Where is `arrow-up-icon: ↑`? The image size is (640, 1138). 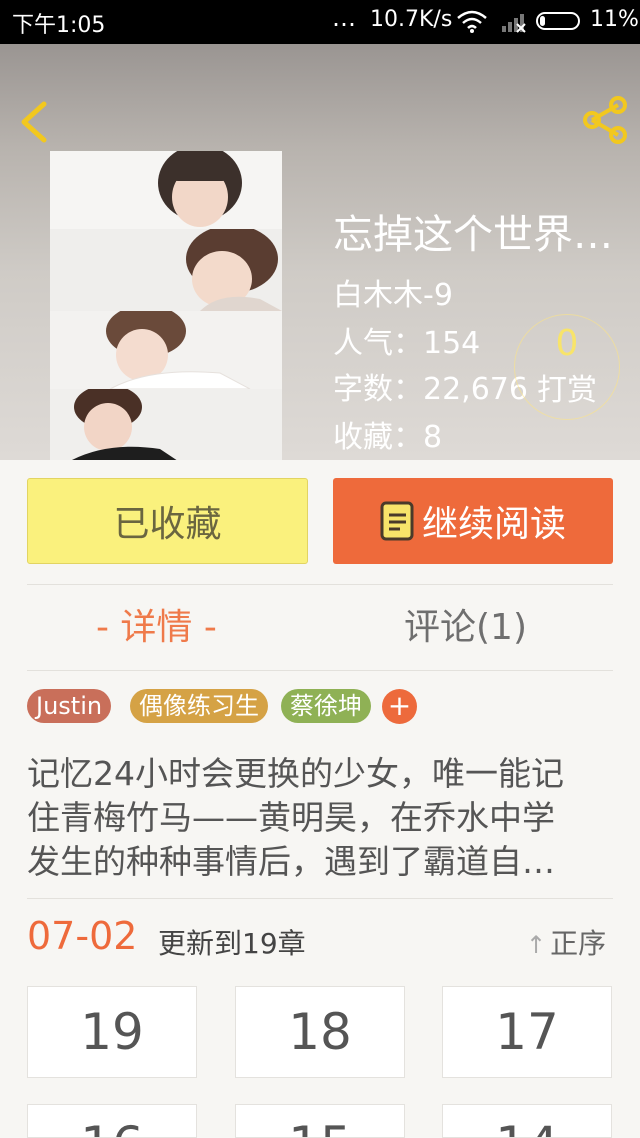 arrow-up-icon: ↑ is located at coordinates (536, 945).